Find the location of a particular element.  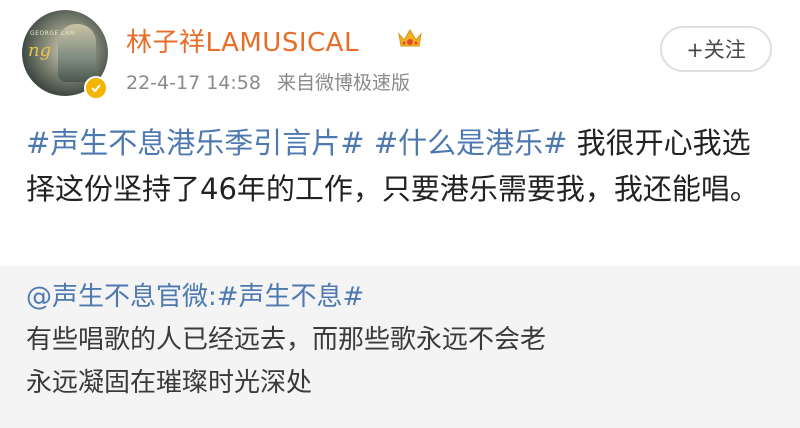

repost-line: 有些唱歌的人已经远去，而那些歌永远不会老 is located at coordinates (286, 340).